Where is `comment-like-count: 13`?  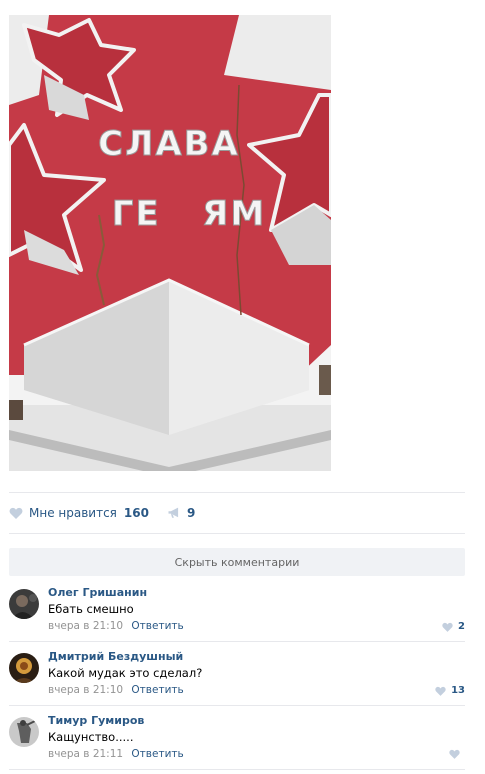 comment-like-count: 13 is located at coordinates (458, 690).